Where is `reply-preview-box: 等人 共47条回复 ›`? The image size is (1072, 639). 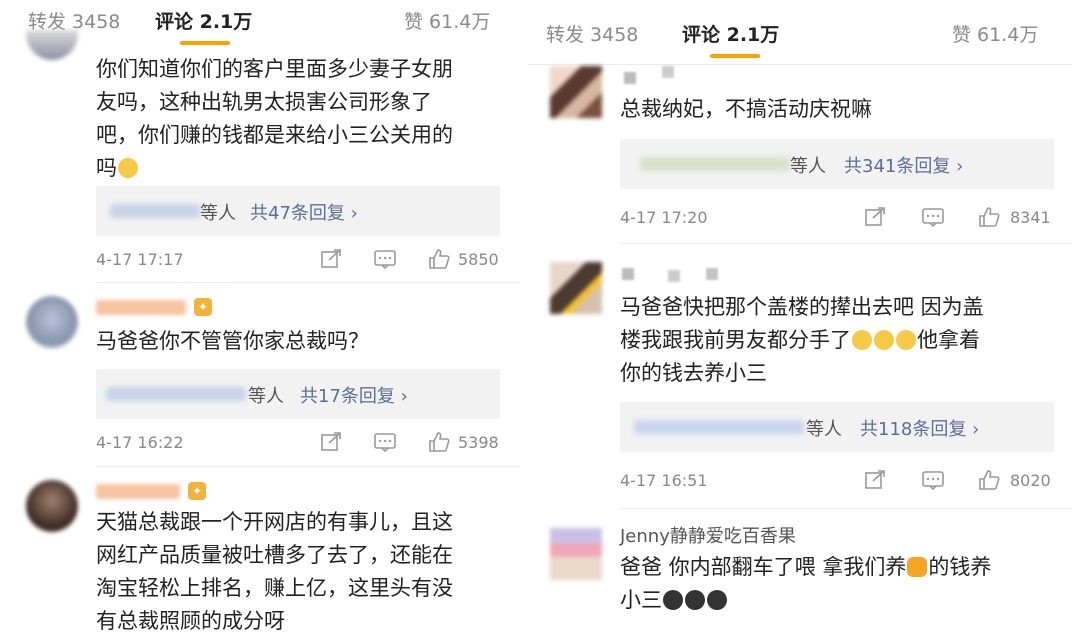 reply-preview-box: 等人 共47条回复 › is located at coordinates (298, 211).